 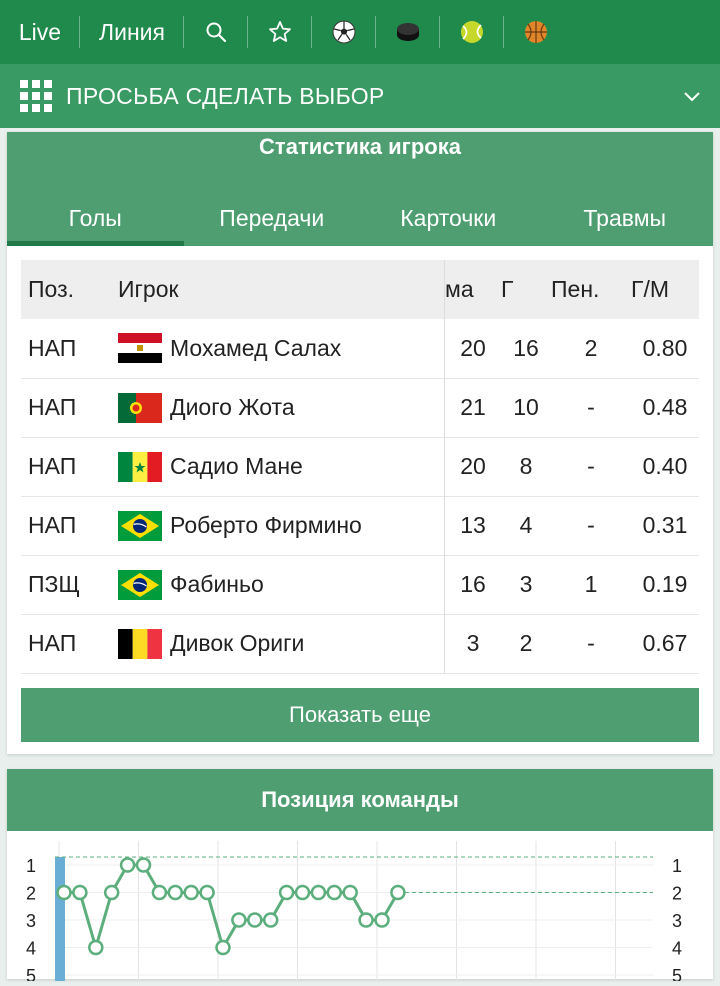 What do you see at coordinates (60, 921) in the screenshot?
I see `current-week-highlight` at bounding box center [60, 921].